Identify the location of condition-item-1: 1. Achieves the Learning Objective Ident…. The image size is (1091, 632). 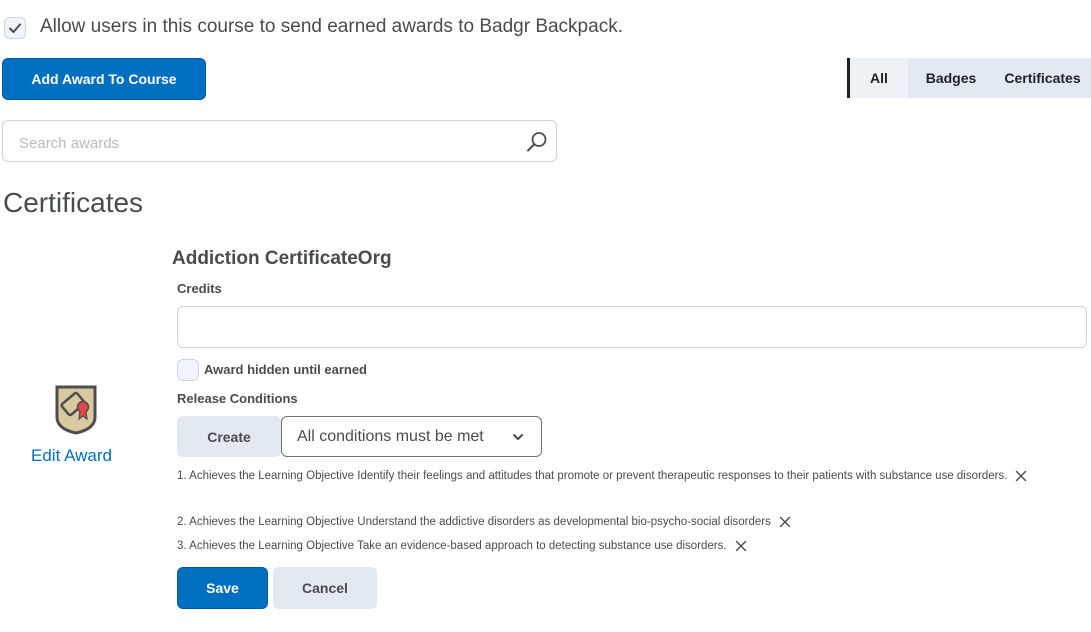
(627, 476).